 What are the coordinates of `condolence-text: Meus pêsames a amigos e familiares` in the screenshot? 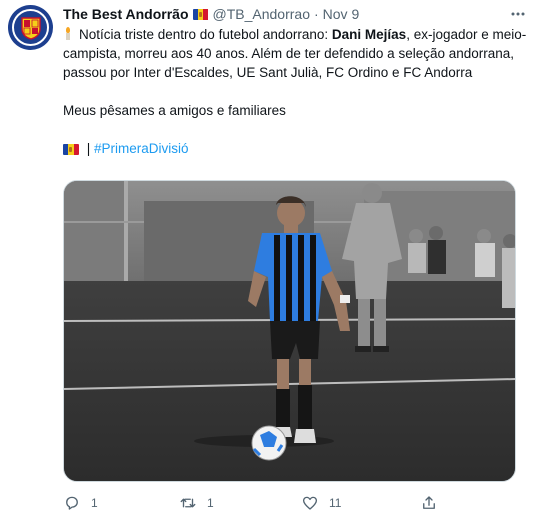 It's located at (174, 110).